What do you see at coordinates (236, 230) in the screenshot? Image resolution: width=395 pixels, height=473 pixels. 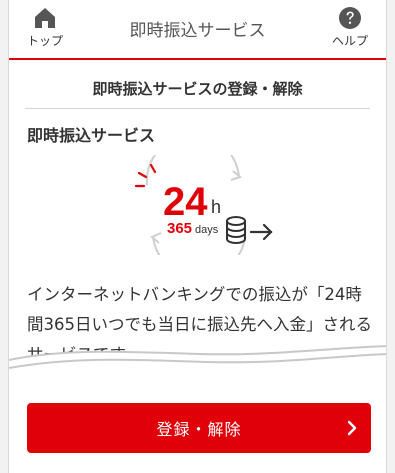 I see `coins-icon` at bounding box center [236, 230].